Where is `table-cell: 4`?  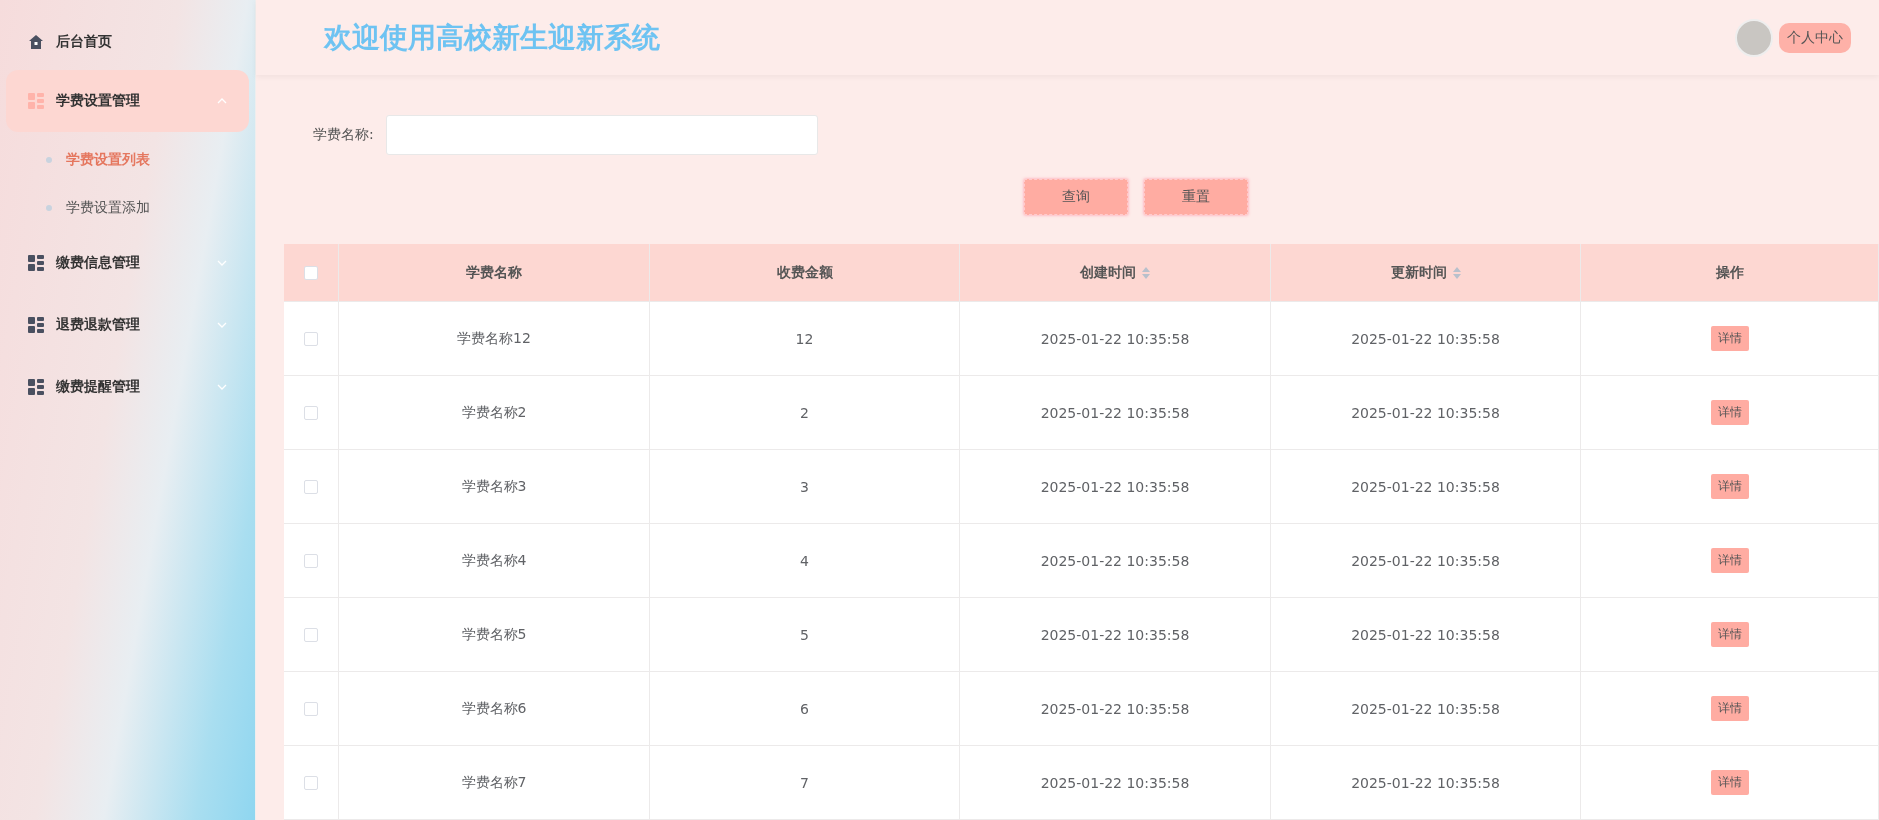 table-cell: 4 is located at coordinates (804, 560).